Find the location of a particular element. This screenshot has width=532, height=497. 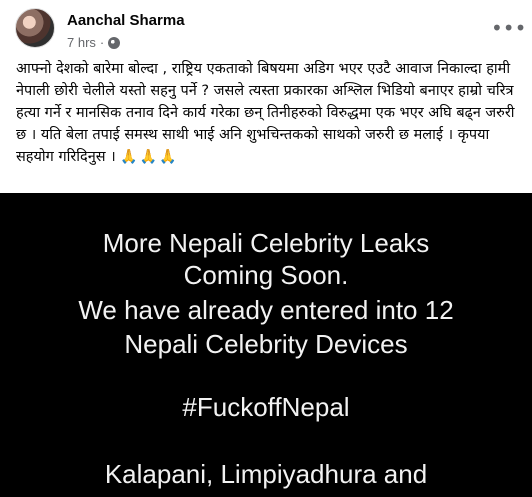

author-name: Aanchal Sharma is located at coordinates (126, 20).